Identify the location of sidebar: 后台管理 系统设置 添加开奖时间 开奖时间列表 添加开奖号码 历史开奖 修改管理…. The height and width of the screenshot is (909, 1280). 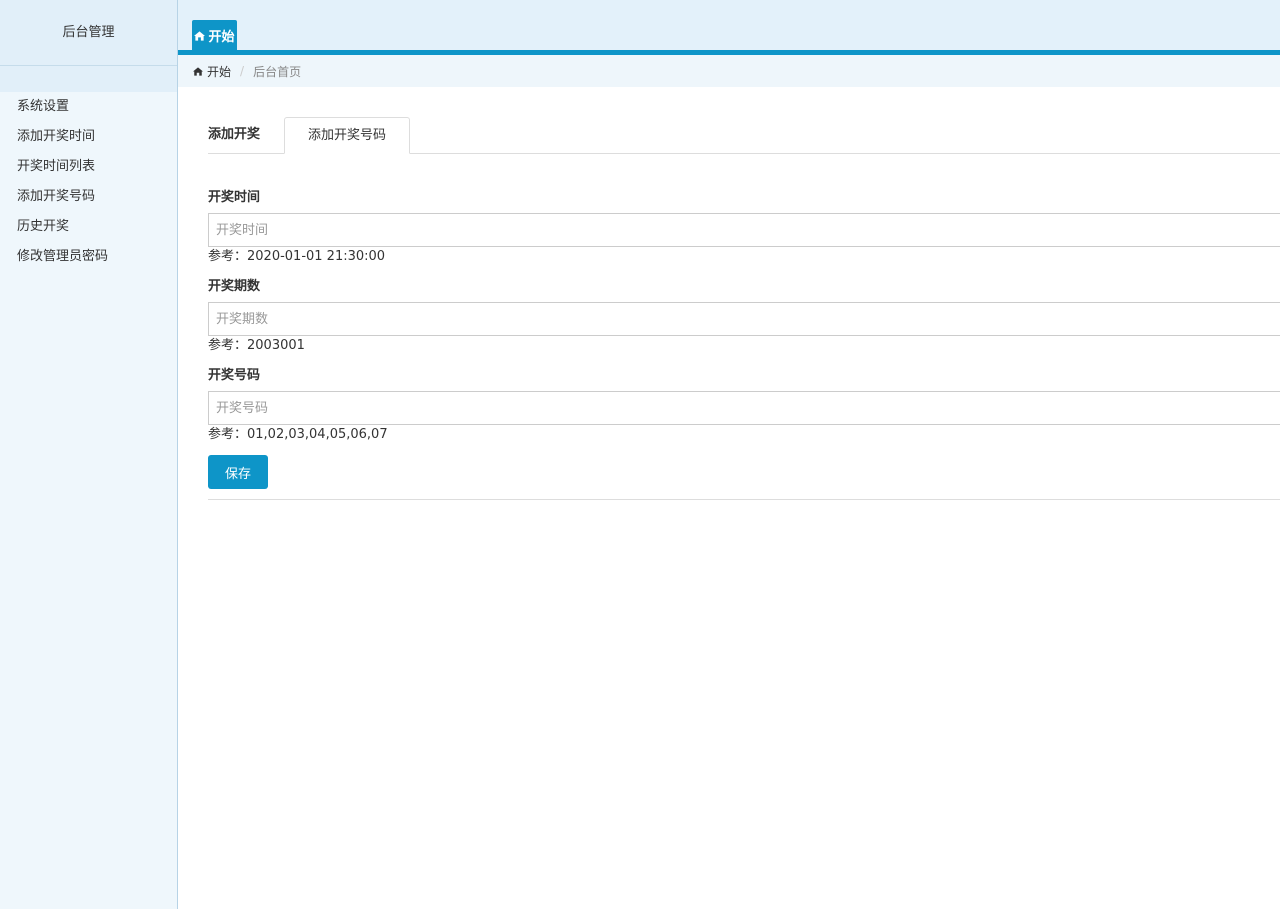
(89, 454).